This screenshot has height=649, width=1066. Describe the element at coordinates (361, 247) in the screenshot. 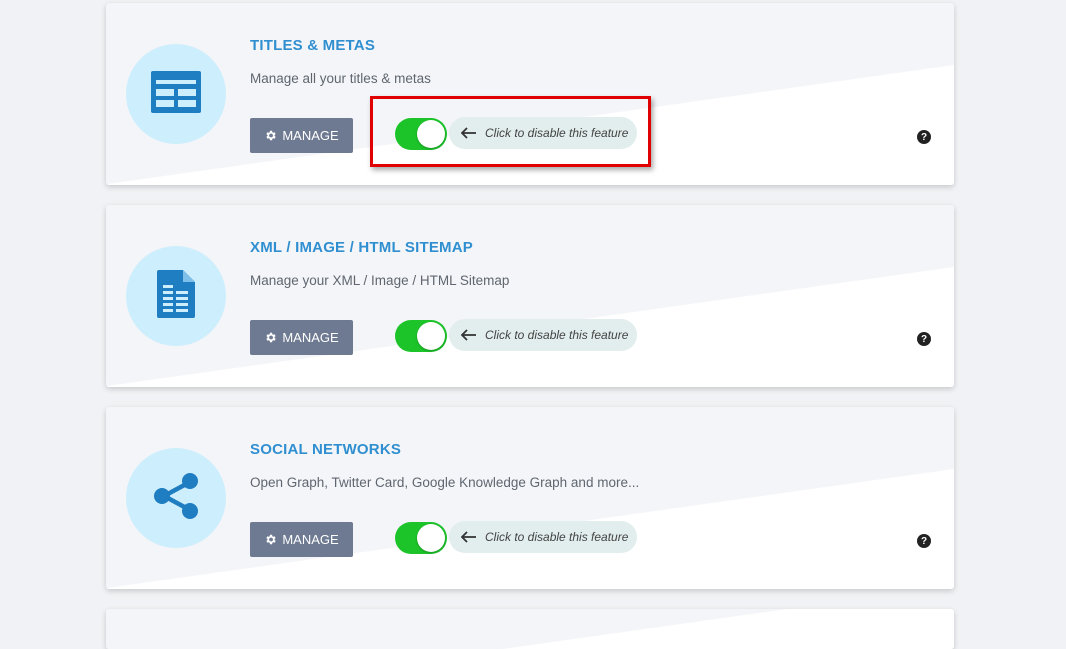

I see `feature-title: XML / IMAGE / HTML SITEMAP` at that location.